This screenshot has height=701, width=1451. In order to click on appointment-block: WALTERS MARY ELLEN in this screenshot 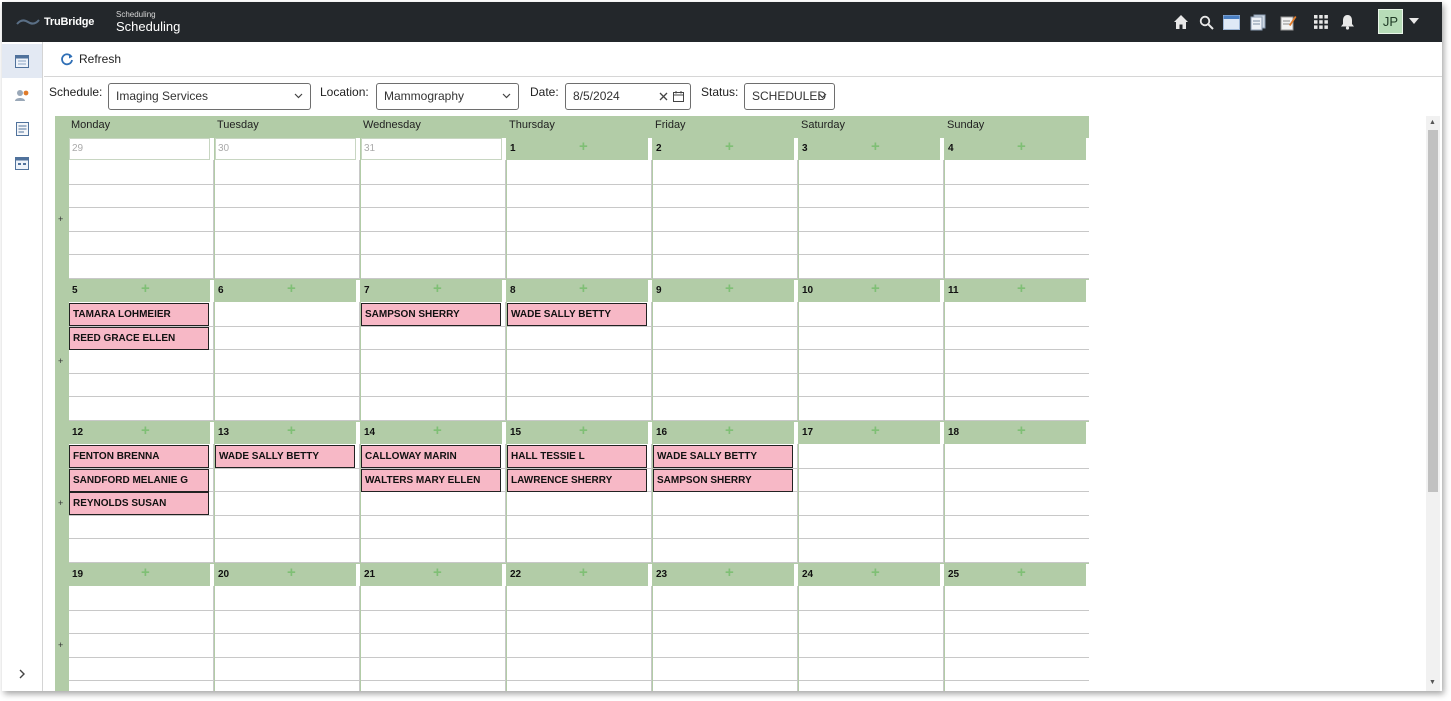, I will do `click(431, 480)`.